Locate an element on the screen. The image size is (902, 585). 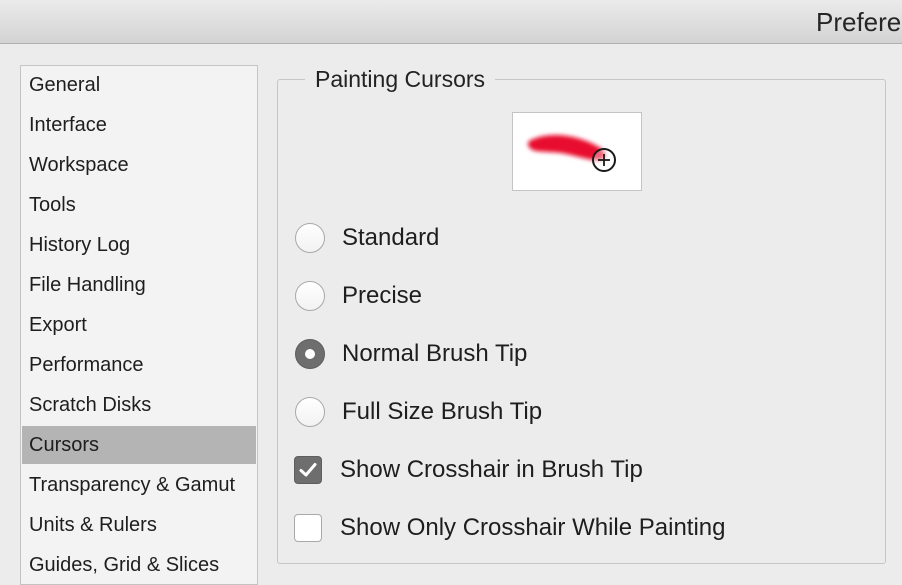
sidebar-item-file-handling: File Handling is located at coordinates (139, 285).